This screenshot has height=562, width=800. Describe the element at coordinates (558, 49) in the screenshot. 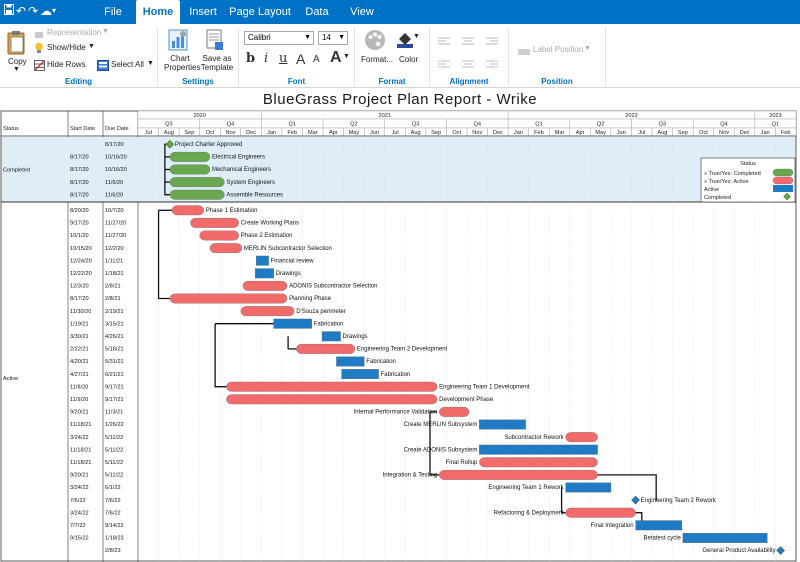

I see `label-position-button: Label Position` at that location.